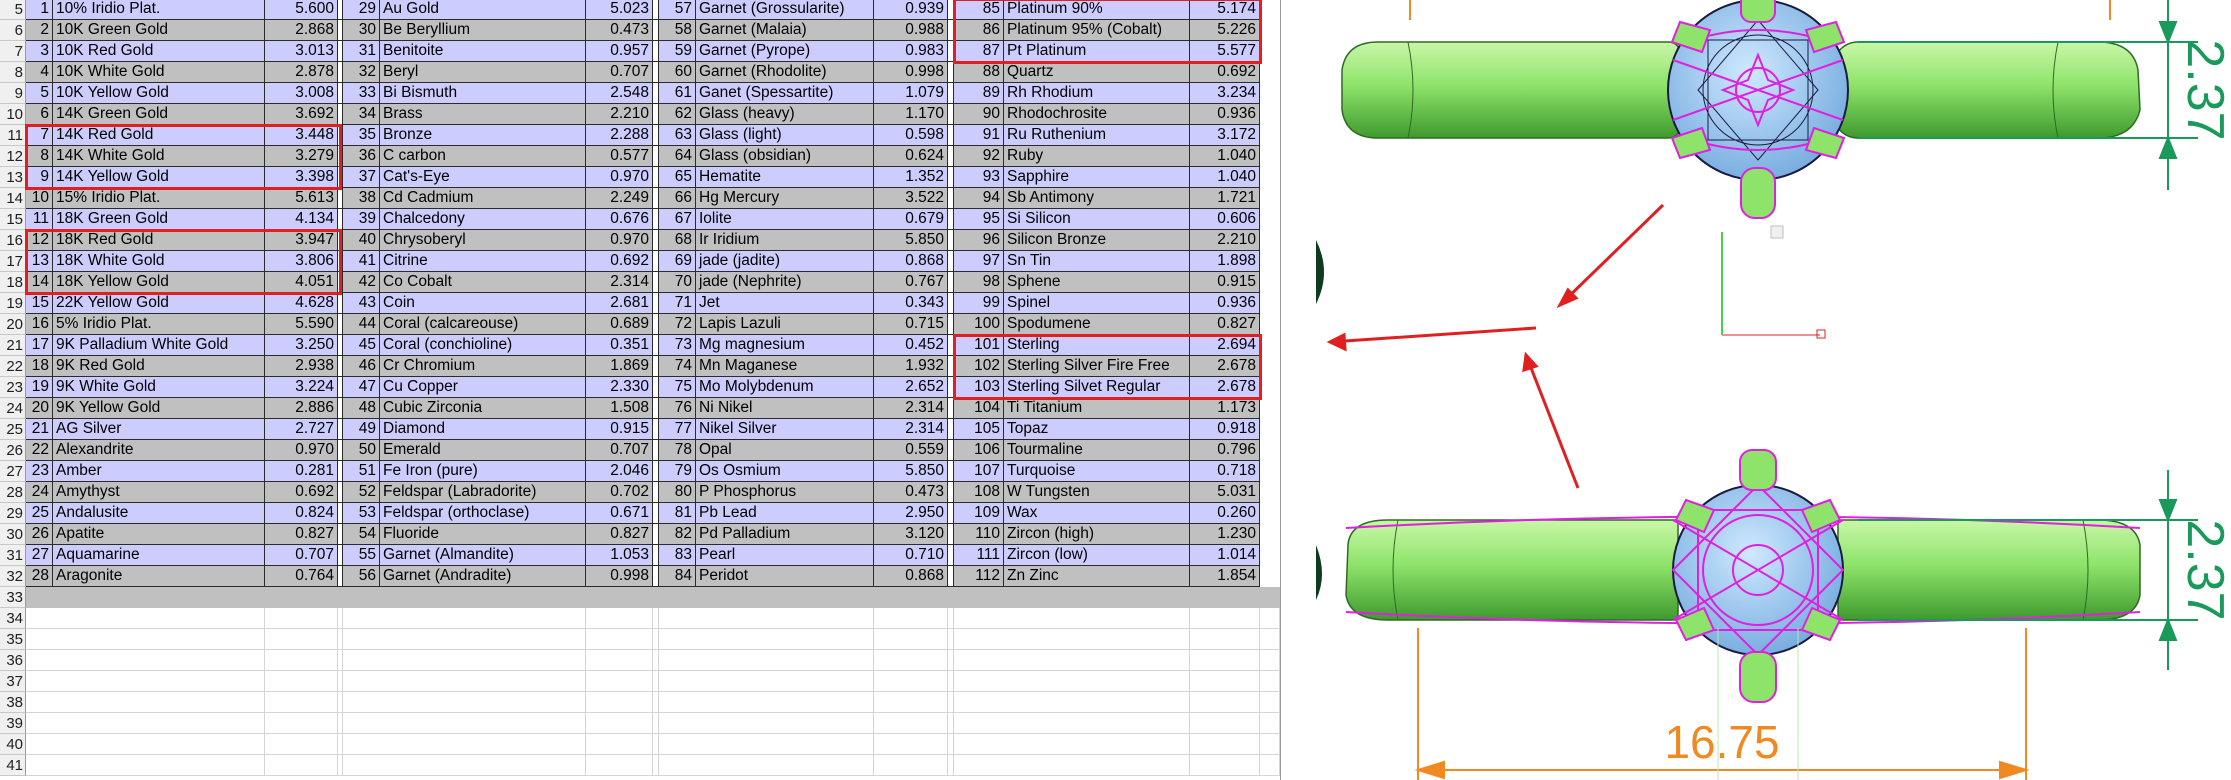  Describe the element at coordinates (1225, 156) in the screenshot. I see `value-cell: 1.040` at that location.